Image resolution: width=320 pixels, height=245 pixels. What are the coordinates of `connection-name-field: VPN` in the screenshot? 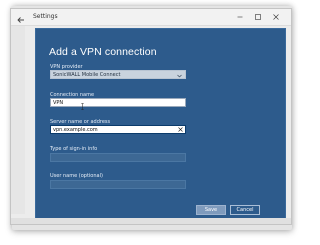 It's located at (118, 102).